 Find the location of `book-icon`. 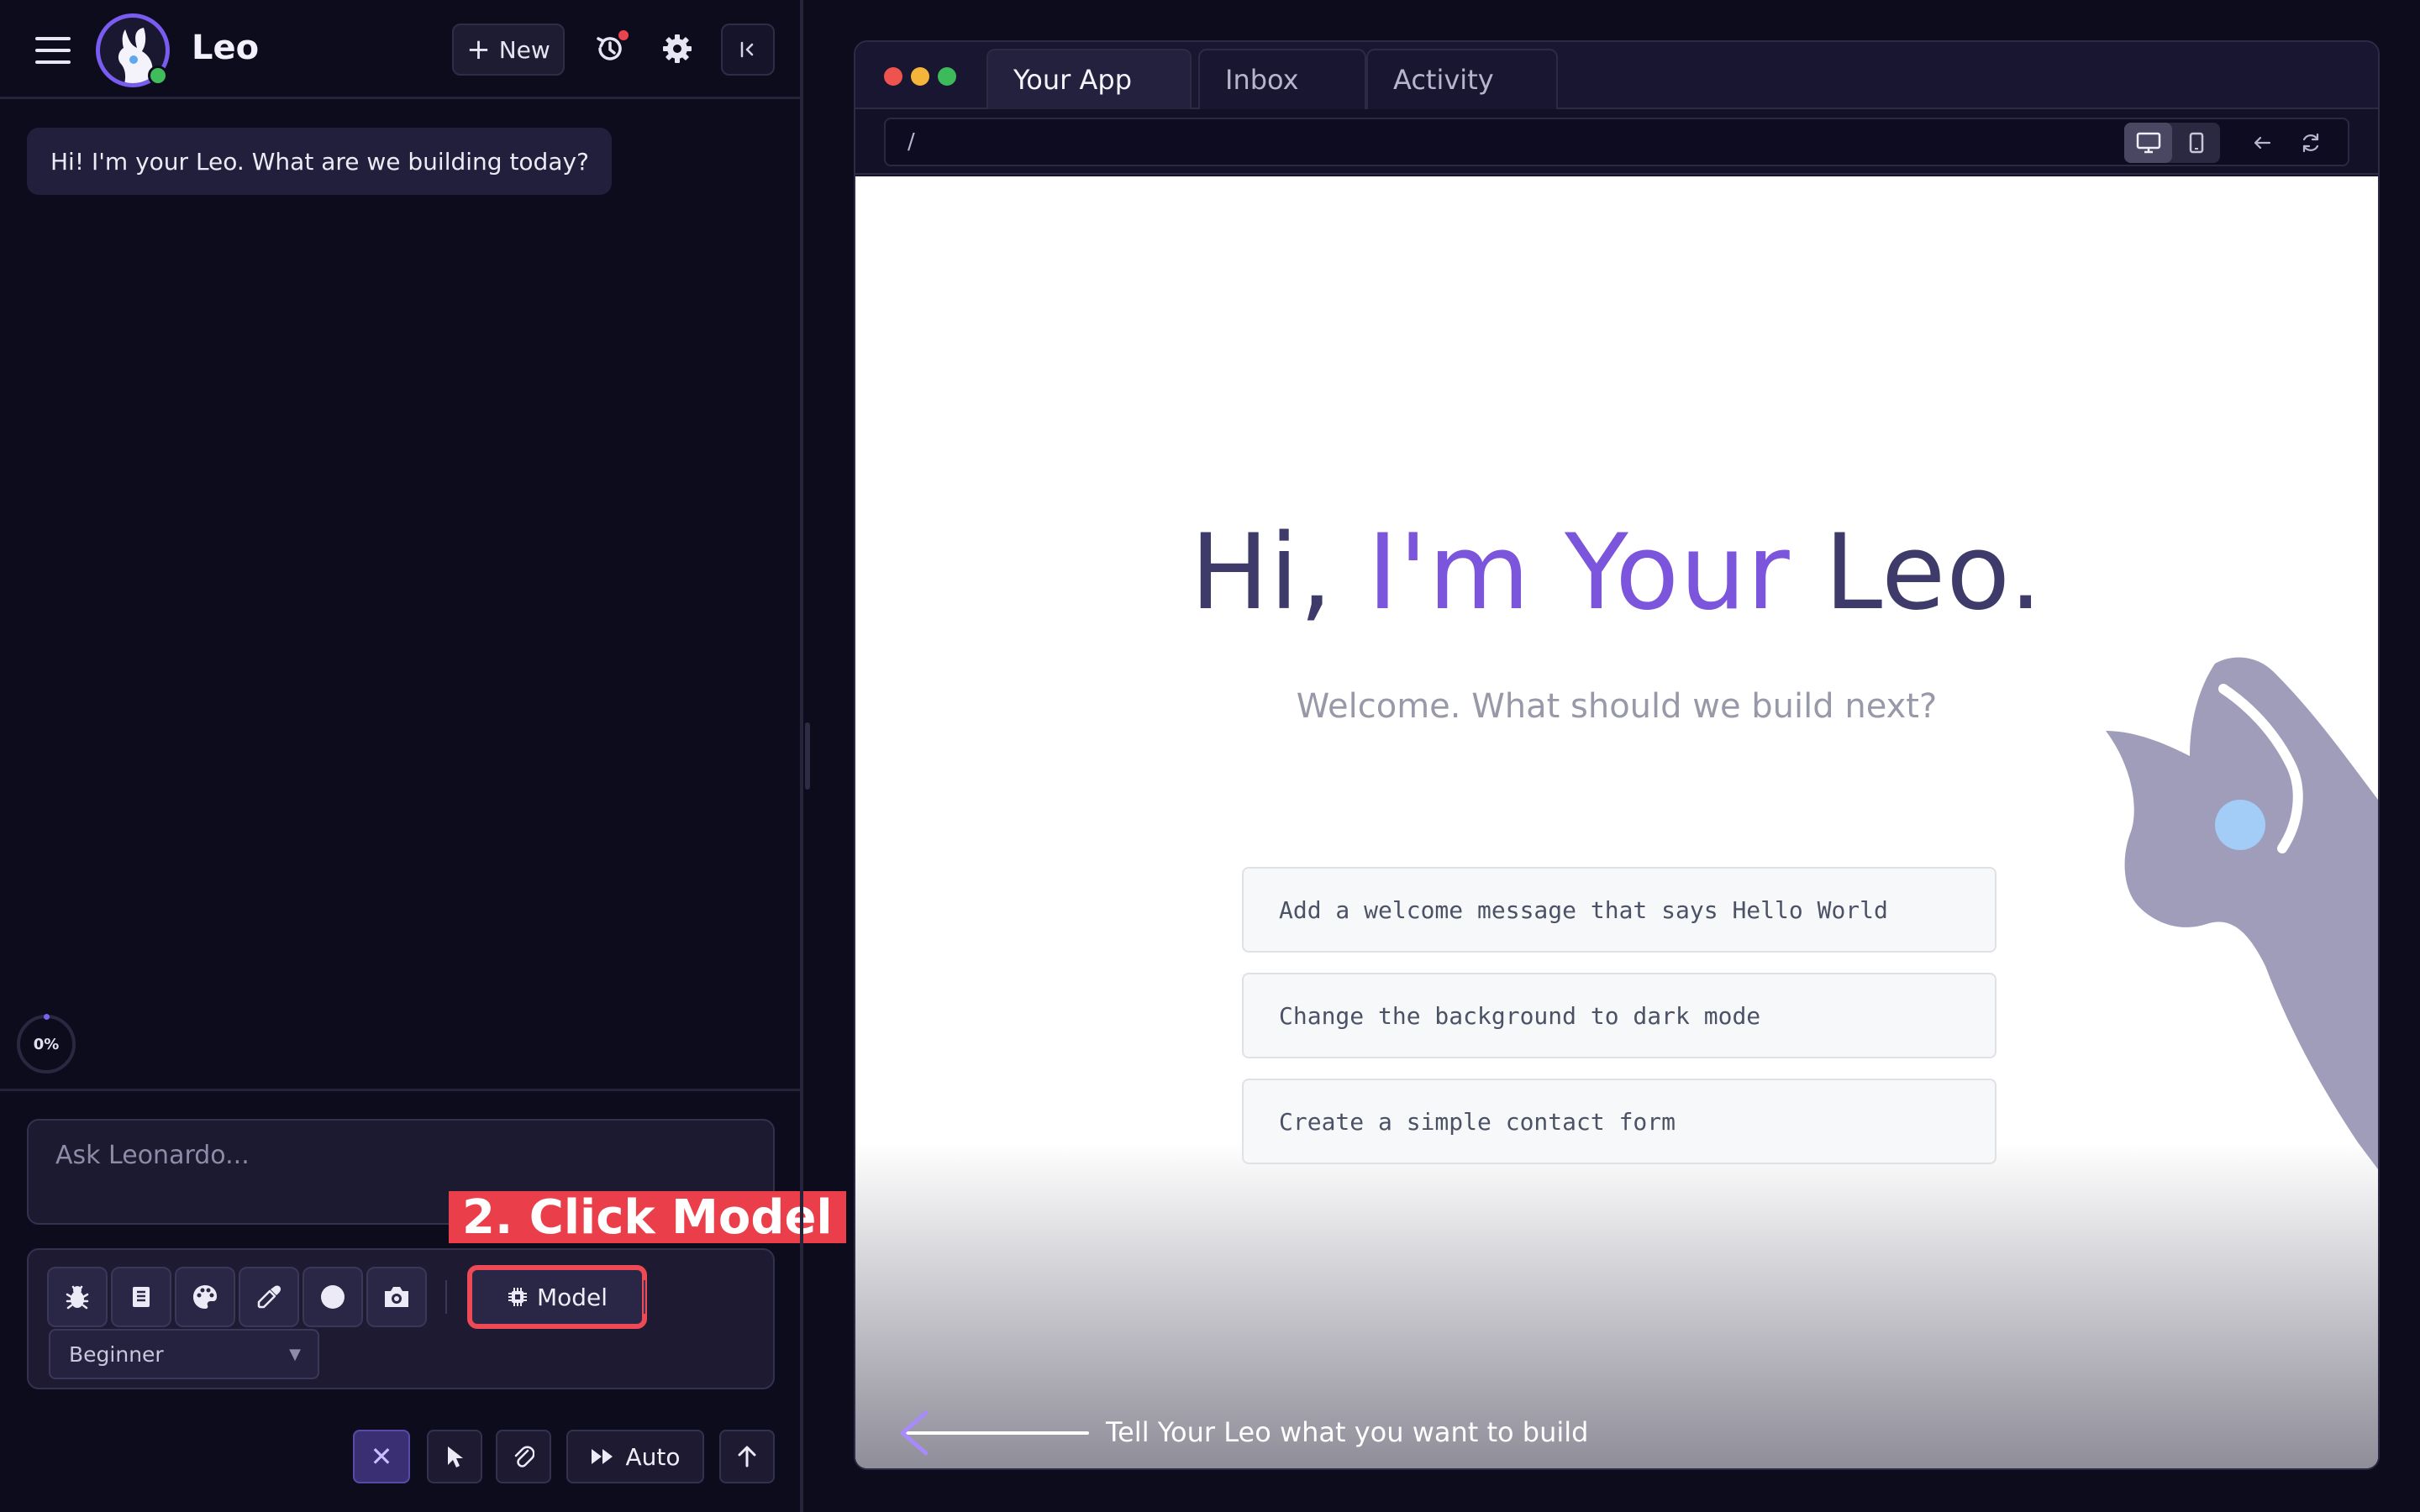

book-icon is located at coordinates (141, 1297).